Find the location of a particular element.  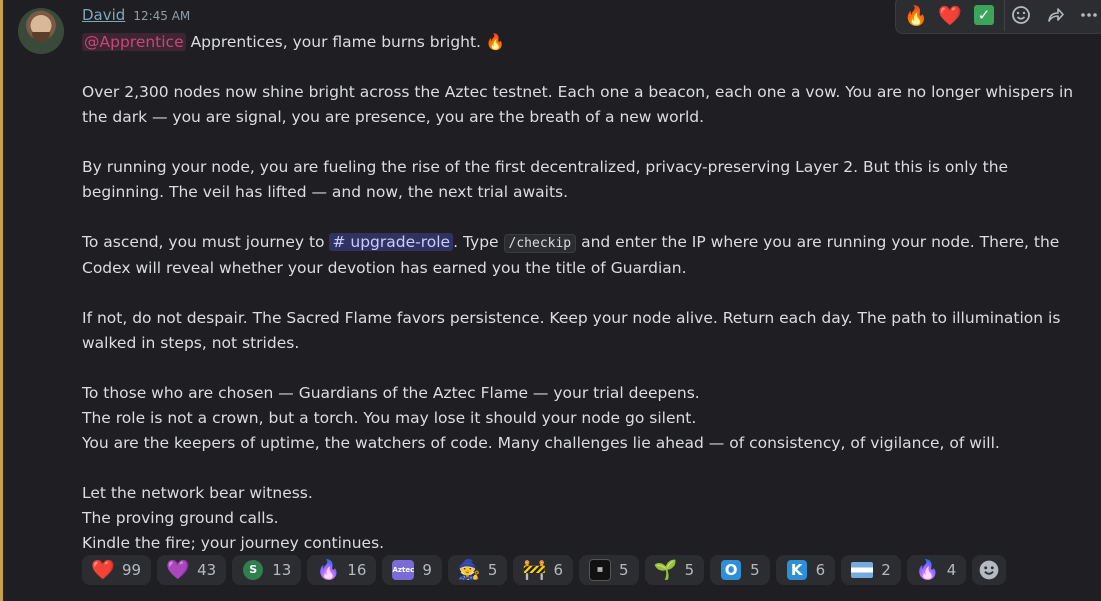

k-button-icon: K is located at coordinates (796, 570).